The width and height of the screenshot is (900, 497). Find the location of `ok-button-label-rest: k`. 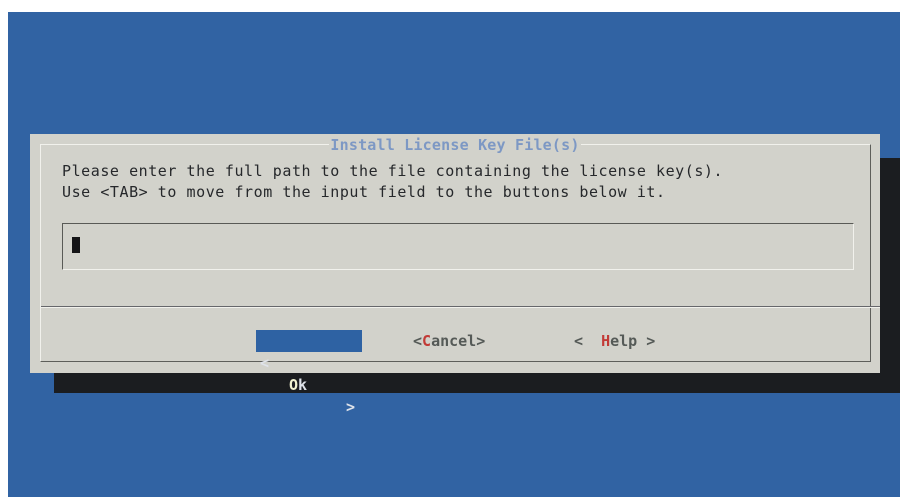

ok-button-label-rest: k is located at coordinates (303, 385).